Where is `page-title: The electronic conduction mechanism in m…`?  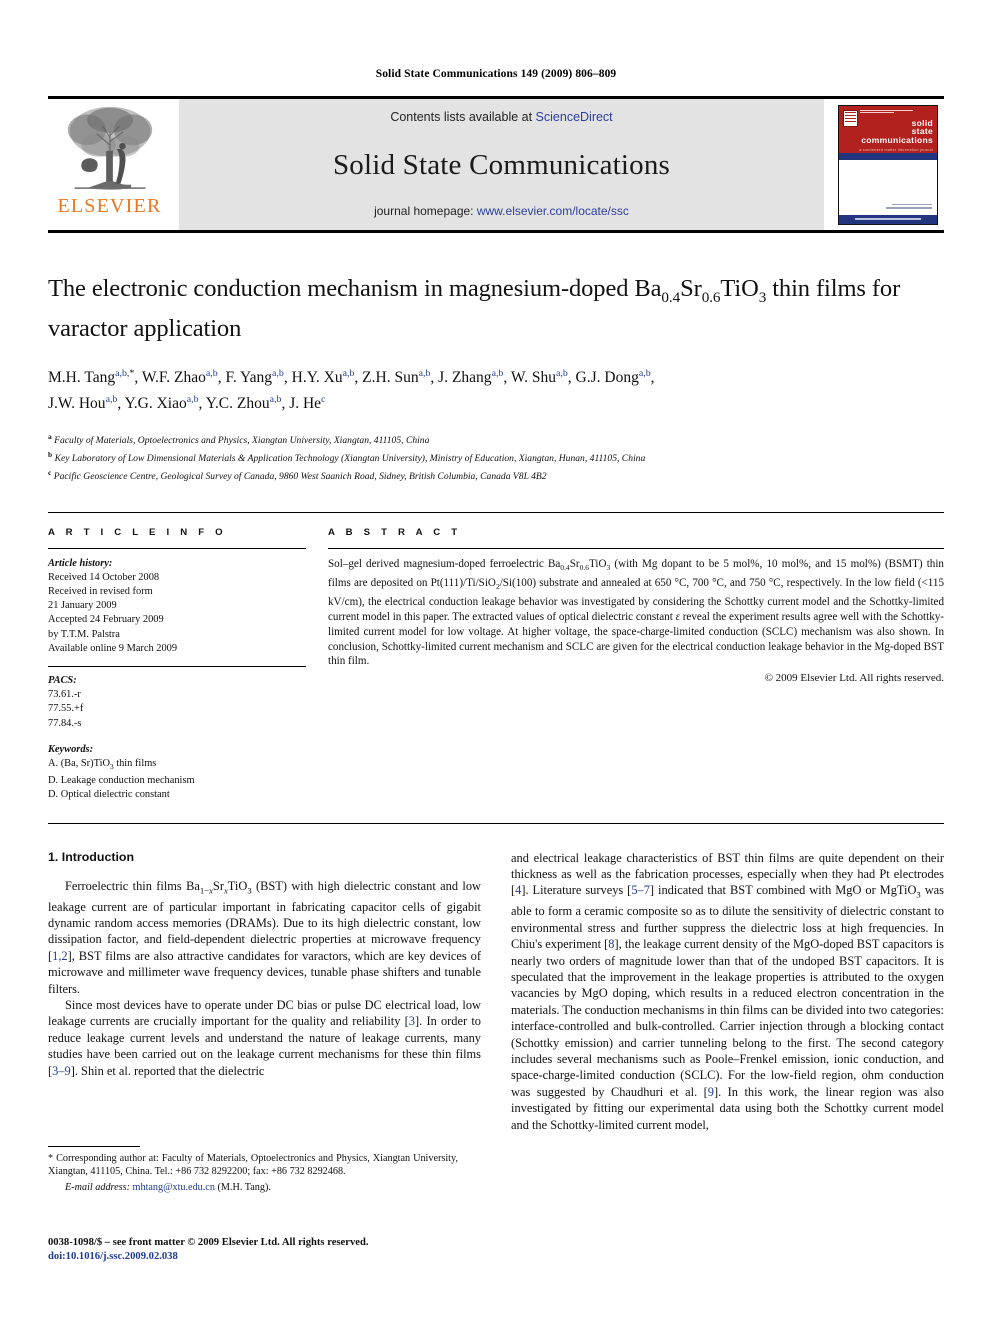
page-title: The electronic conduction mechanism in m… is located at coordinates (474, 308).